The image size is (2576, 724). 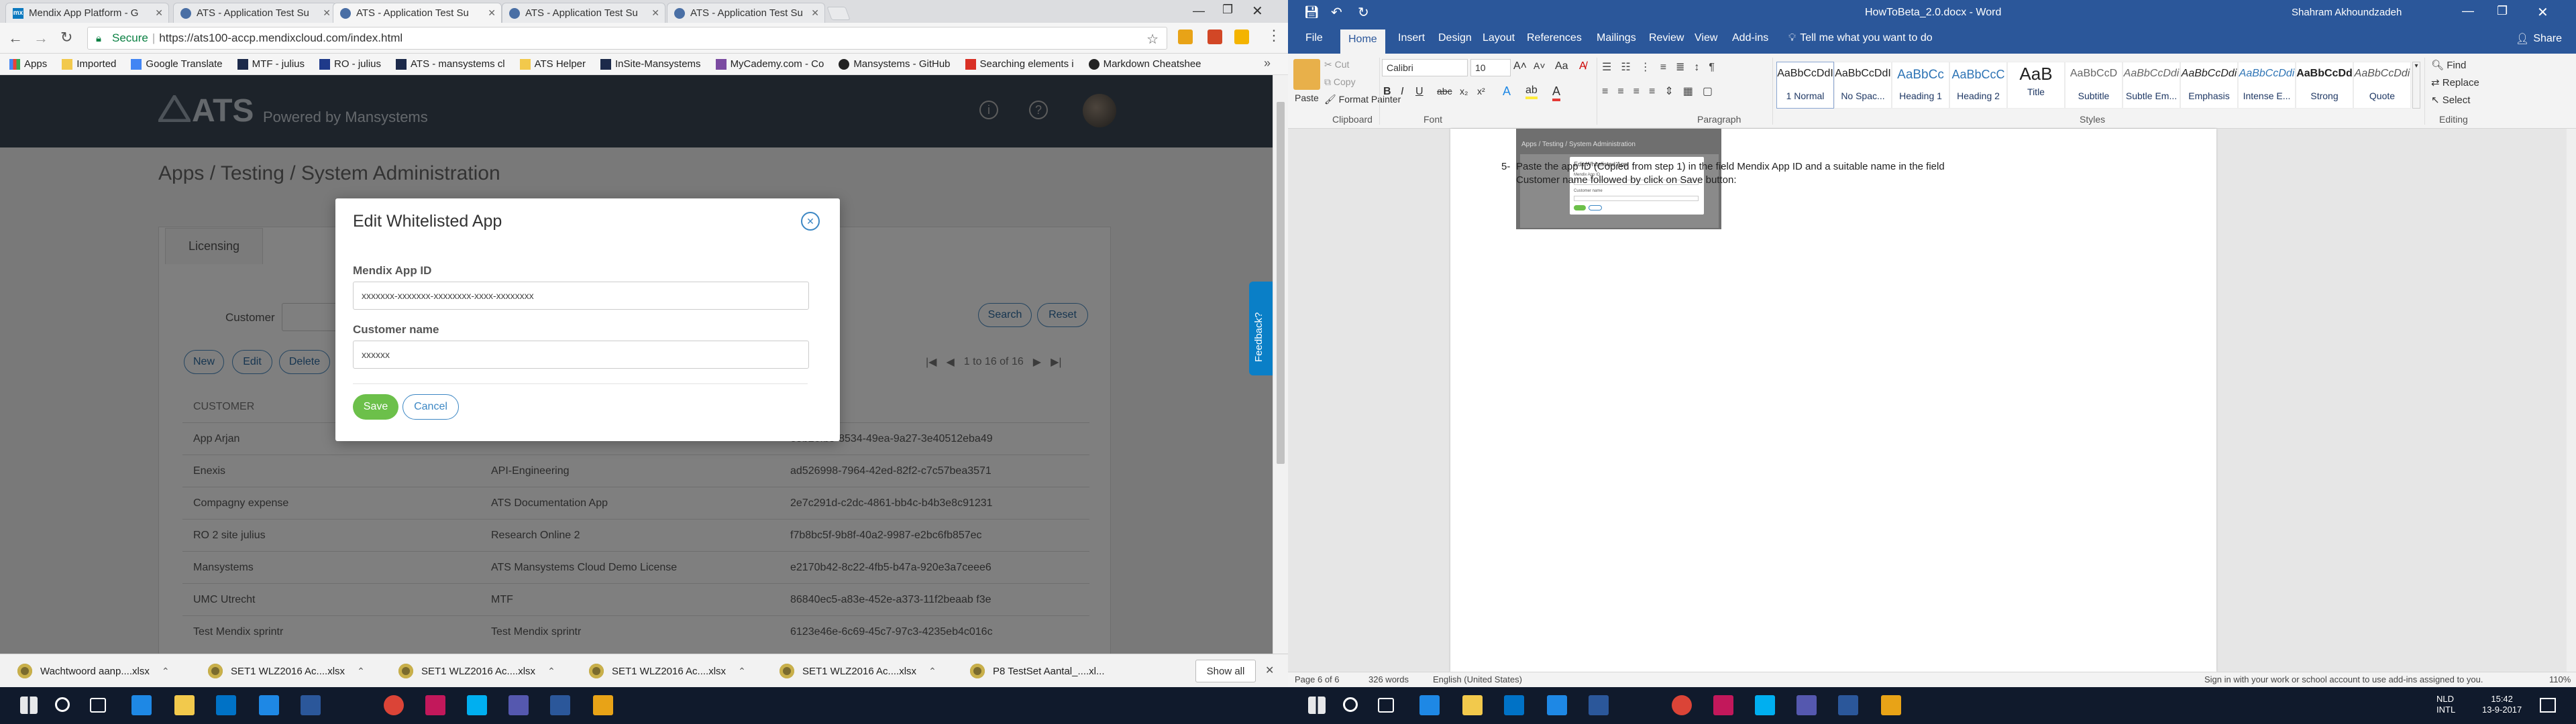 I want to click on tab-design: Design, so click(x=1455, y=38).